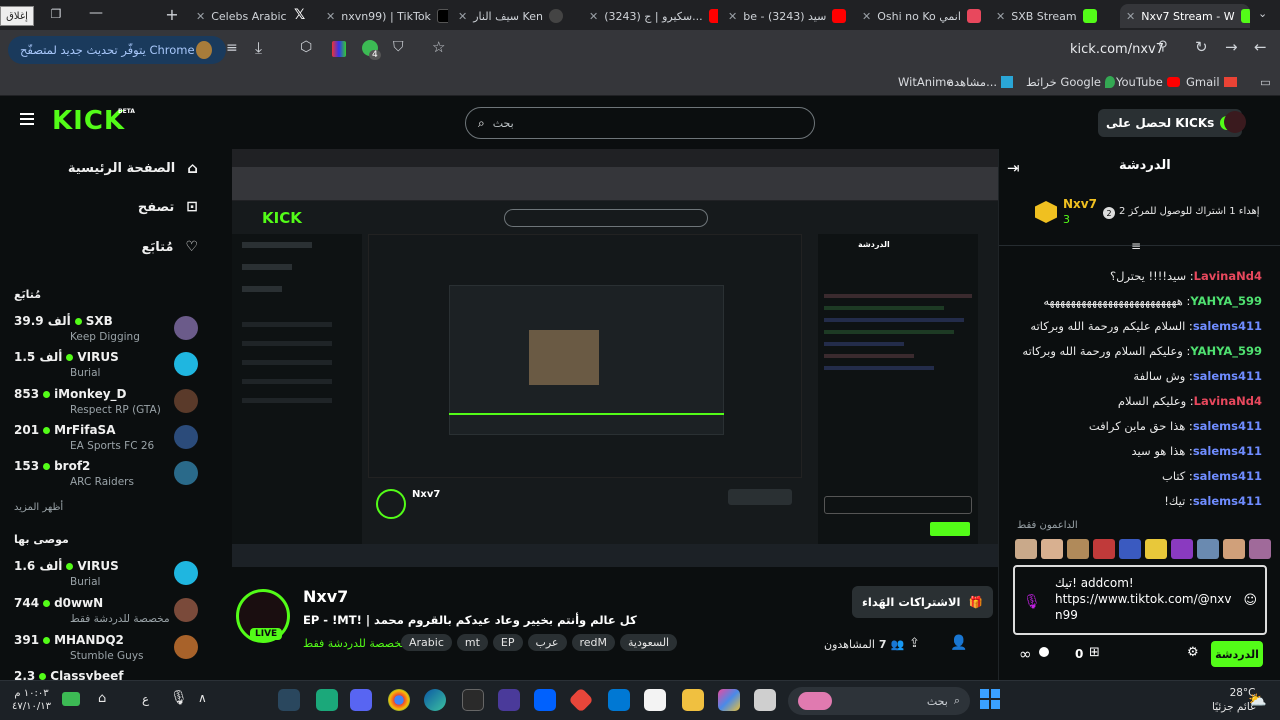  I want to click on shield-icon: ⛉, so click(398, 47).